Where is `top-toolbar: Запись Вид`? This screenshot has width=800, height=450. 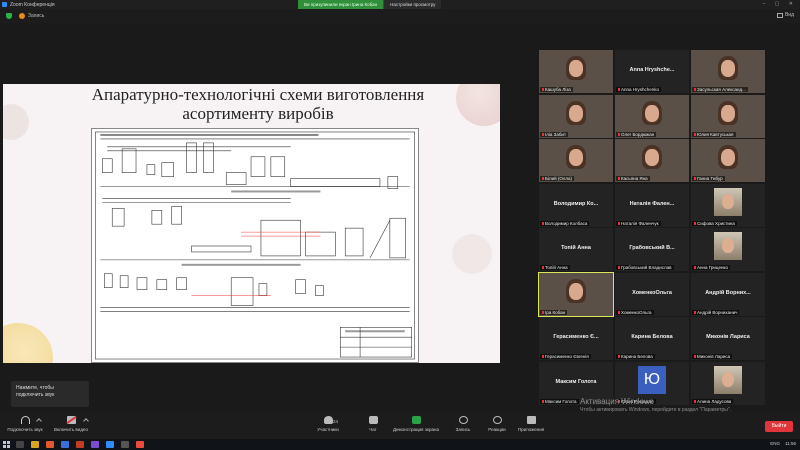 top-toolbar: Запись Вид is located at coordinates (400, 16).